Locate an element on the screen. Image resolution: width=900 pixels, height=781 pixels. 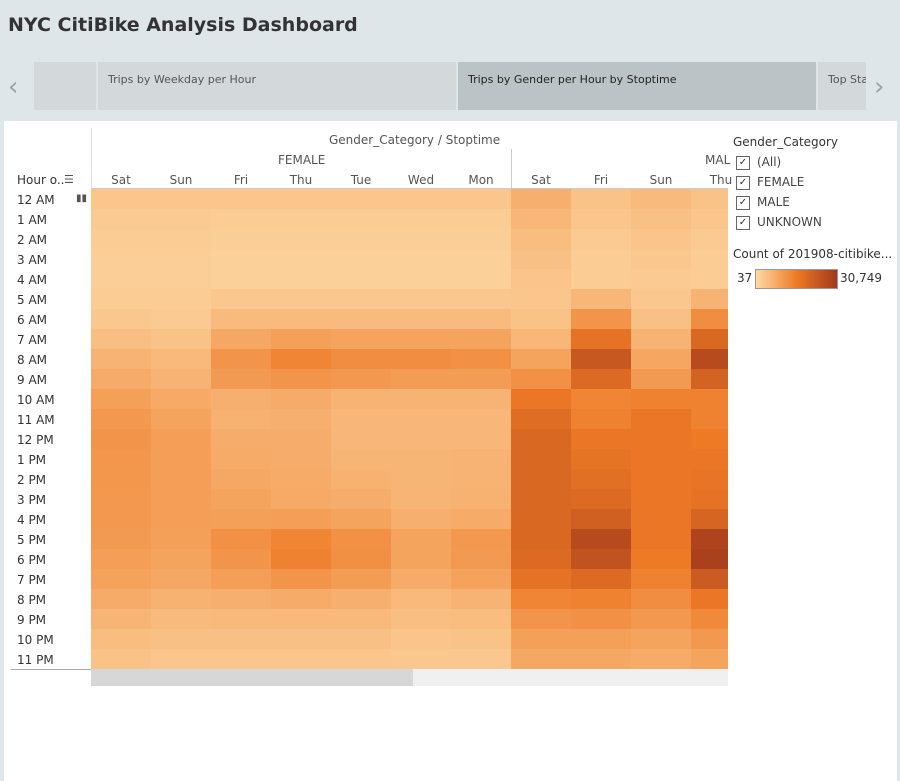
tab-top-stations: Top Sta is located at coordinates (842, 86).